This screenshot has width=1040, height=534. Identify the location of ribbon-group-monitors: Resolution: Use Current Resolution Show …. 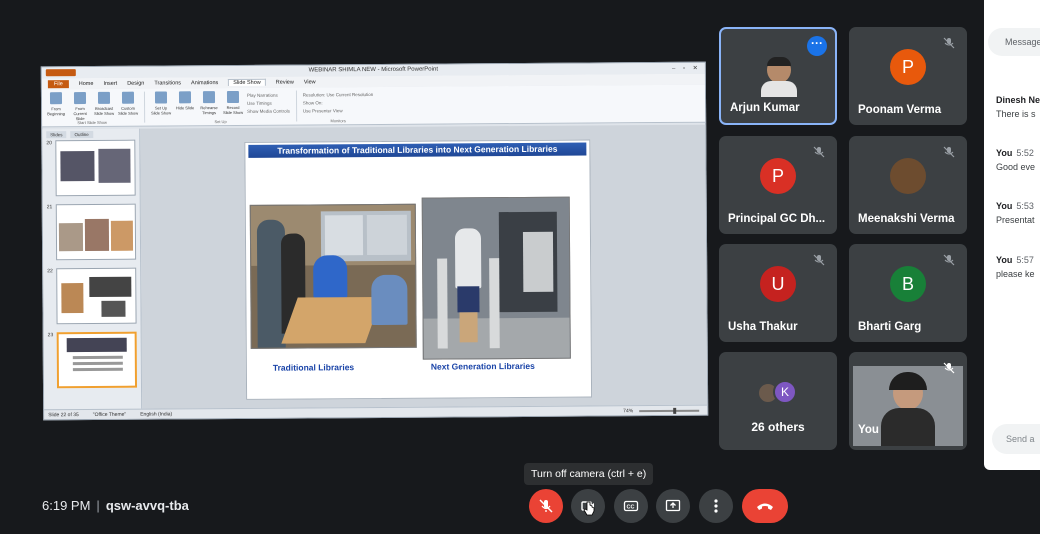
(341, 107).